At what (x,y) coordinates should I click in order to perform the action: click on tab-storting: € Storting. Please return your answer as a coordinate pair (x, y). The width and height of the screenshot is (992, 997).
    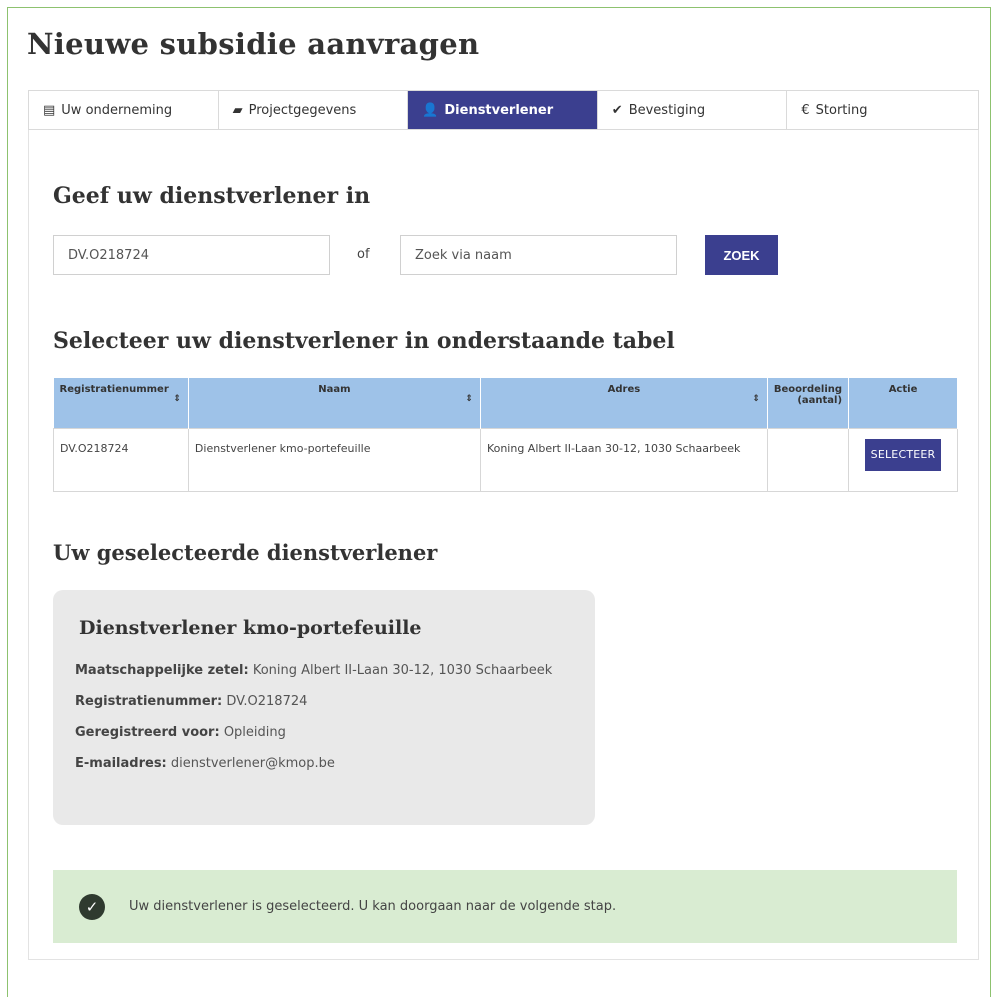
    Looking at the image, I should click on (882, 110).